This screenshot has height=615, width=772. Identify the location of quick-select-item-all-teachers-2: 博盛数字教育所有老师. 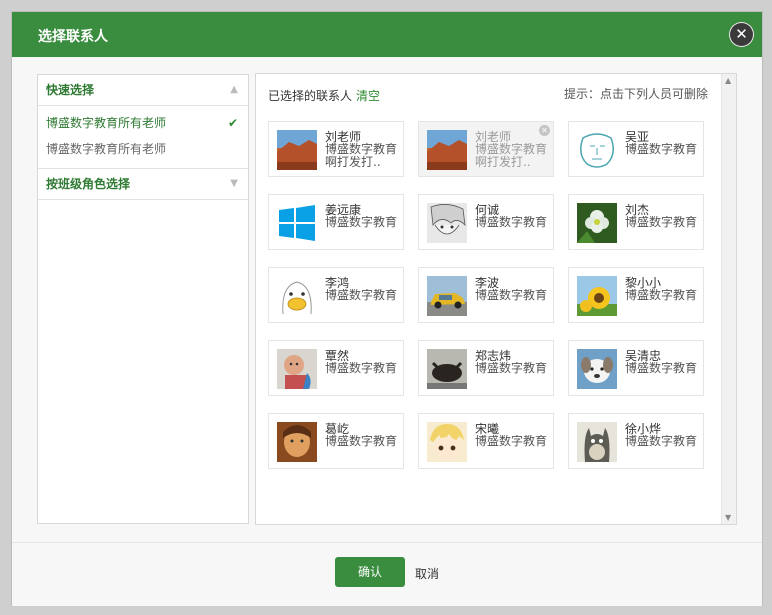
(143, 149).